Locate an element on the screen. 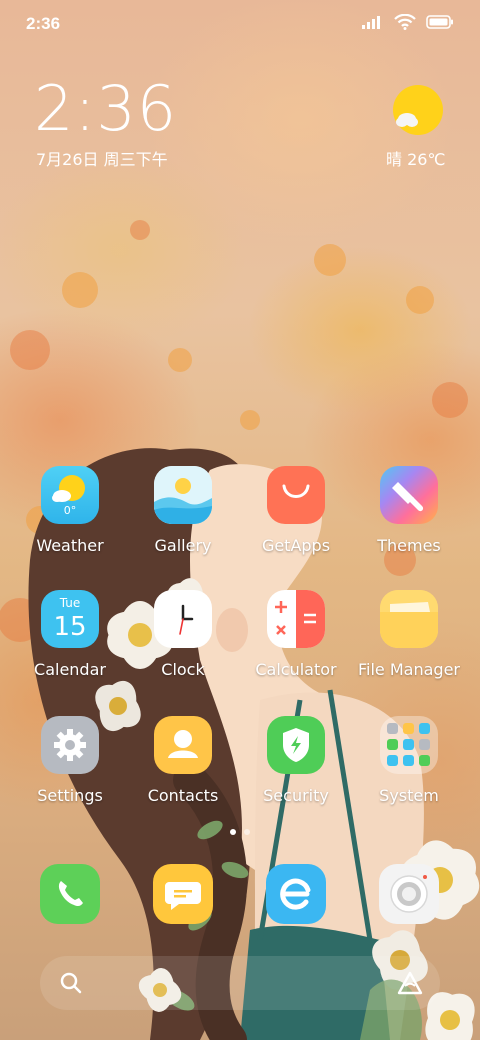 This screenshot has height=1040, width=480. phone-icon is located at coordinates (70, 894).